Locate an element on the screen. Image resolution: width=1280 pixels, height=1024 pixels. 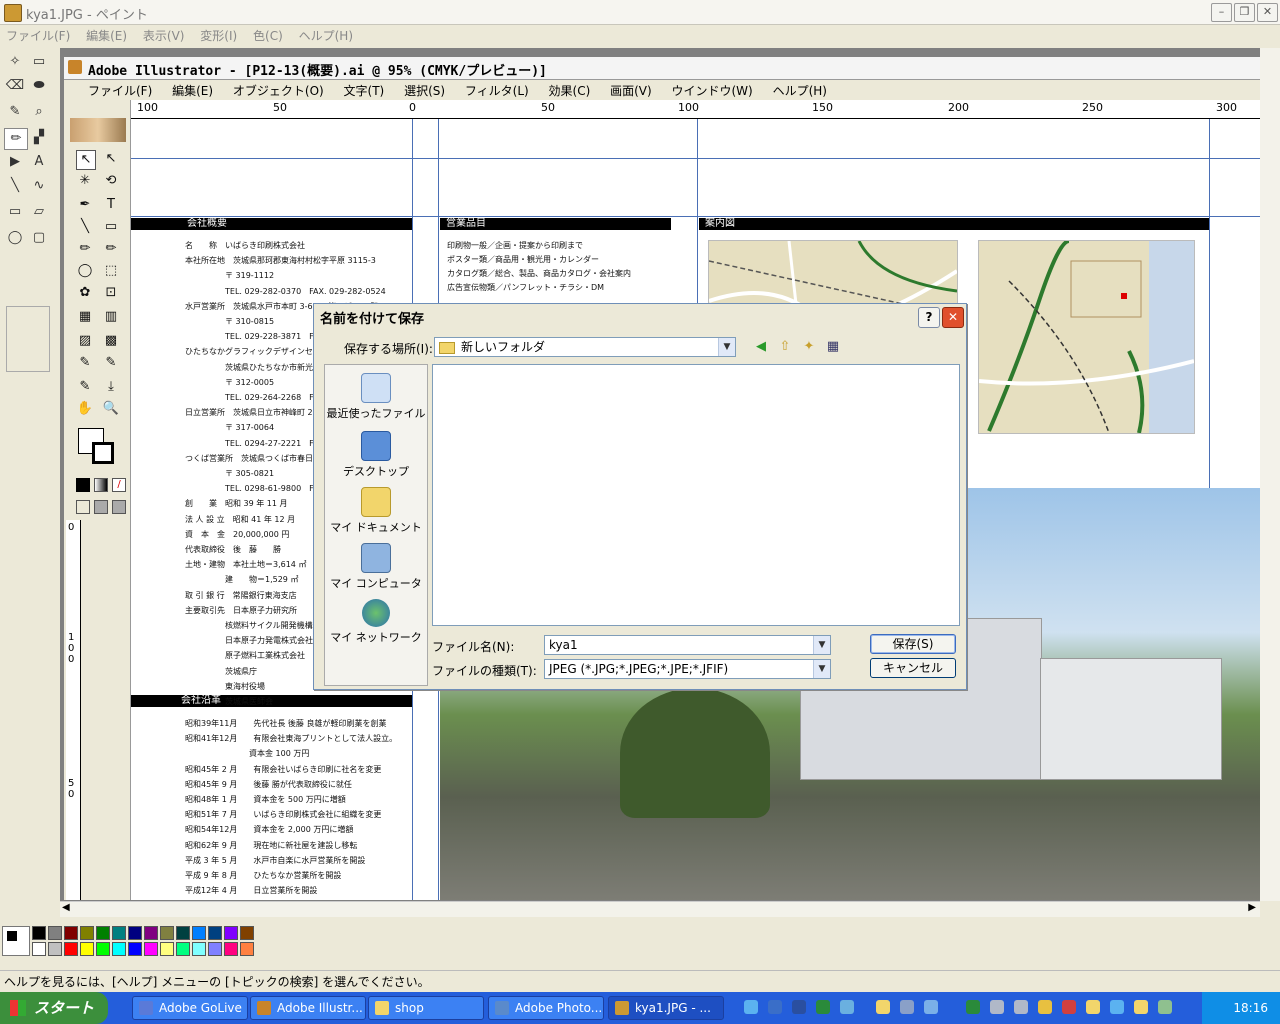
scroll-right-icon: ▶ is located at coordinates (1252, 907).